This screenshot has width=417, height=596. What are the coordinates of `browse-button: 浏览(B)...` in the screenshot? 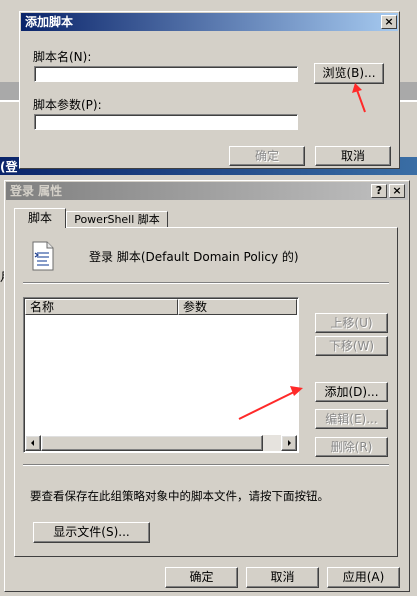 It's located at (349, 73).